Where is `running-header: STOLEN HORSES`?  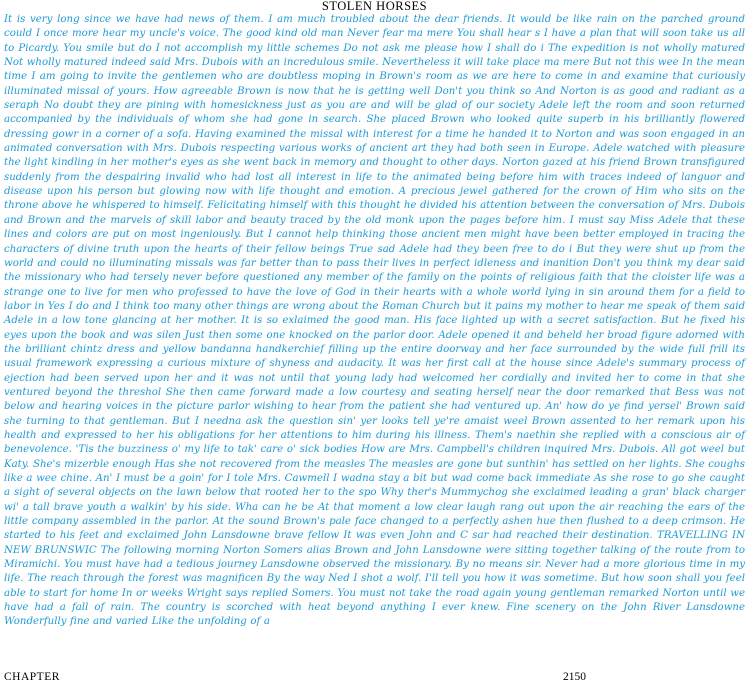
running-header: STOLEN HORSES is located at coordinates (374, 6).